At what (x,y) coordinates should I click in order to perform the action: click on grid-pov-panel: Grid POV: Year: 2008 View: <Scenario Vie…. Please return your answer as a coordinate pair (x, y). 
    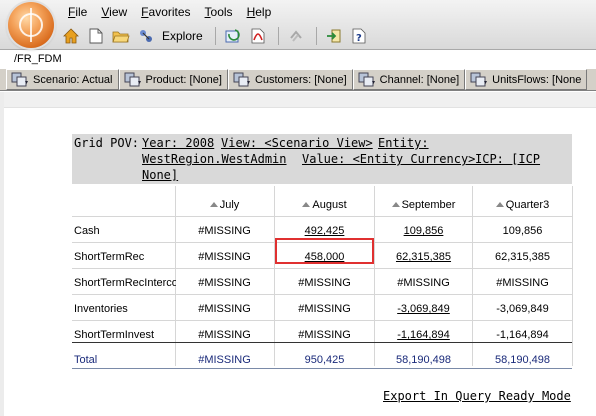
    Looking at the image, I should click on (322, 159).